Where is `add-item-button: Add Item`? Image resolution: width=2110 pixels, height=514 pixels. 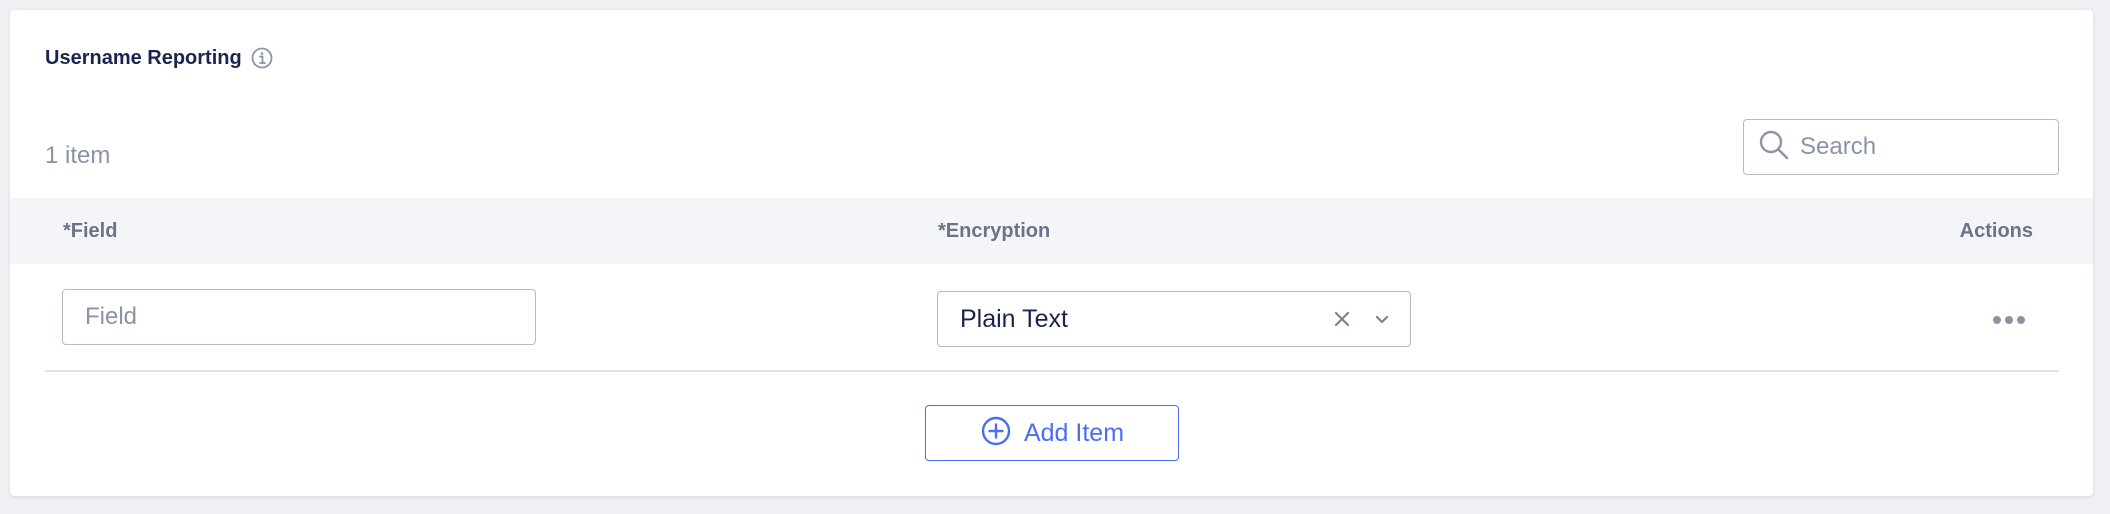
add-item-button: Add Item is located at coordinates (1052, 433).